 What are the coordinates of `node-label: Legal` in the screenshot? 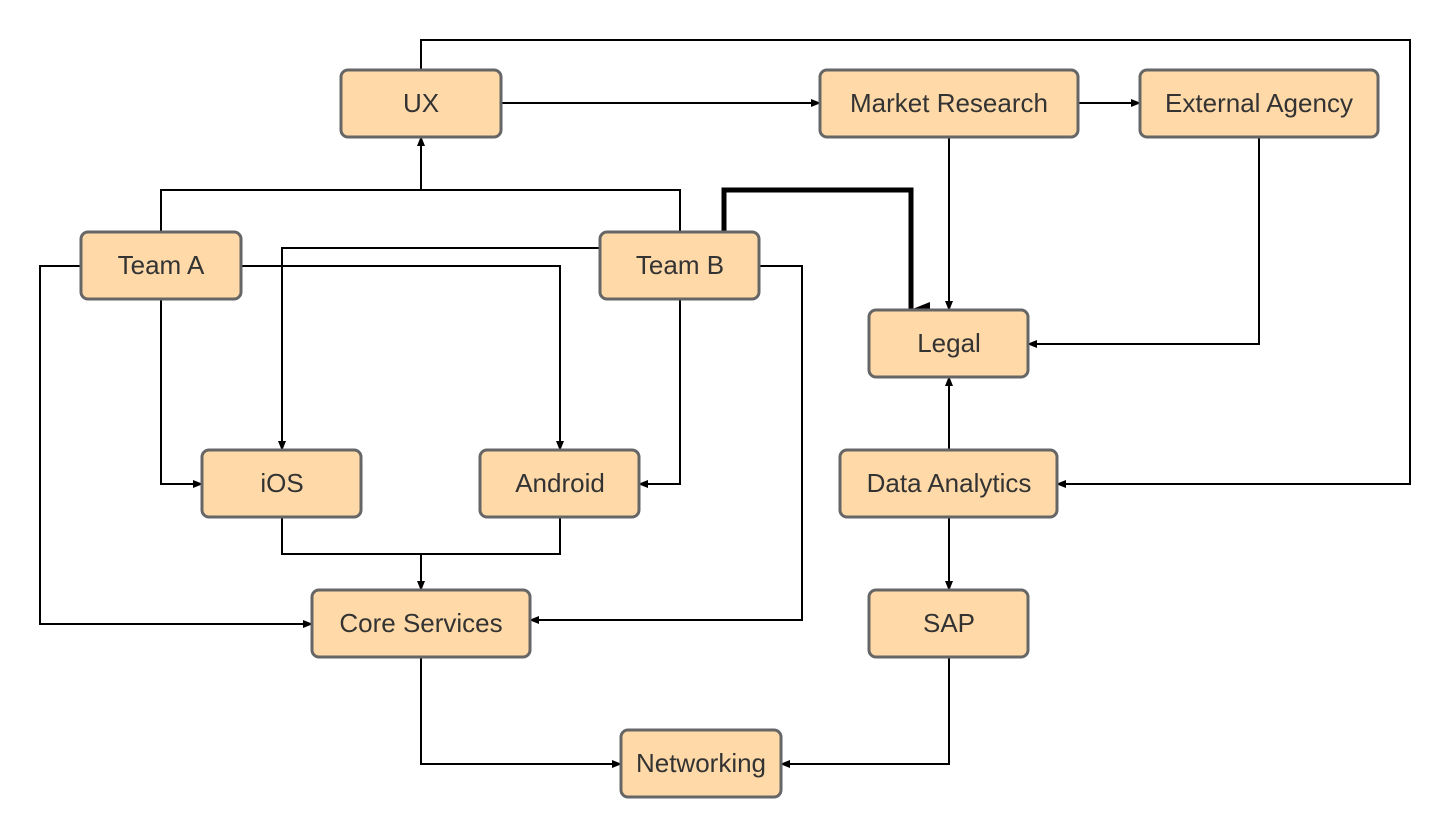 It's located at (949, 343).